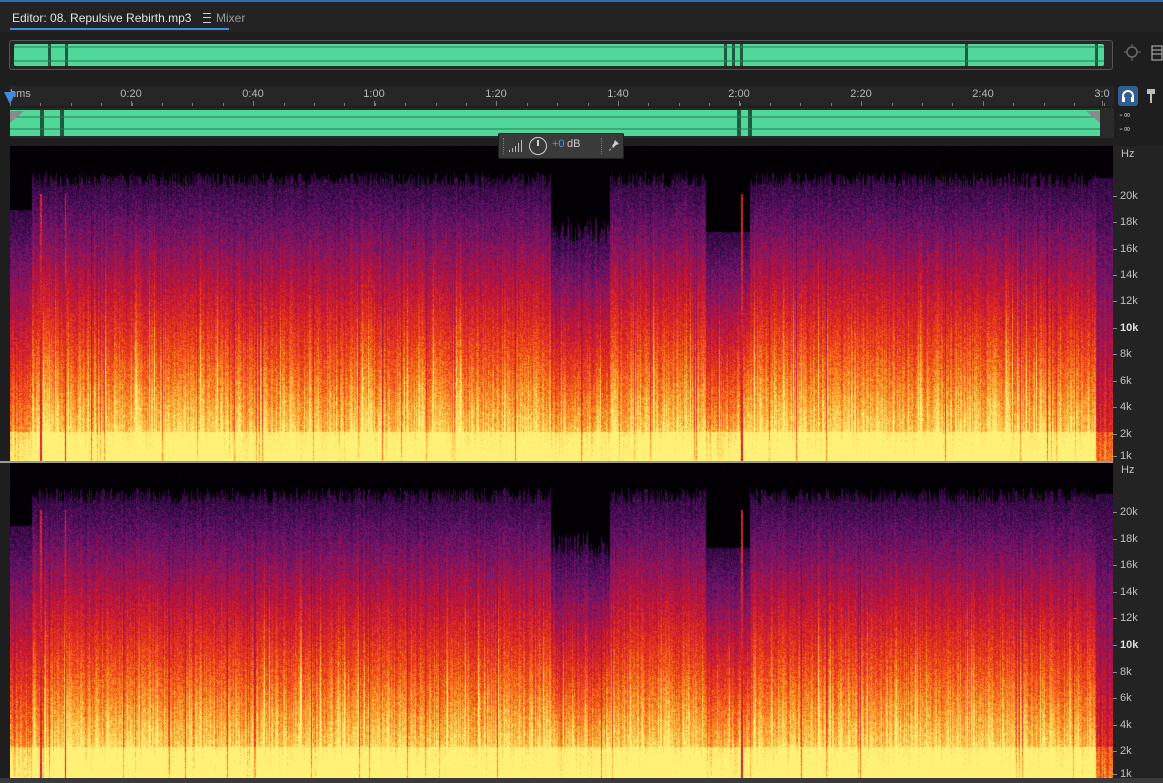  I want to click on horizontal-scrollbar, so click(581, 780).